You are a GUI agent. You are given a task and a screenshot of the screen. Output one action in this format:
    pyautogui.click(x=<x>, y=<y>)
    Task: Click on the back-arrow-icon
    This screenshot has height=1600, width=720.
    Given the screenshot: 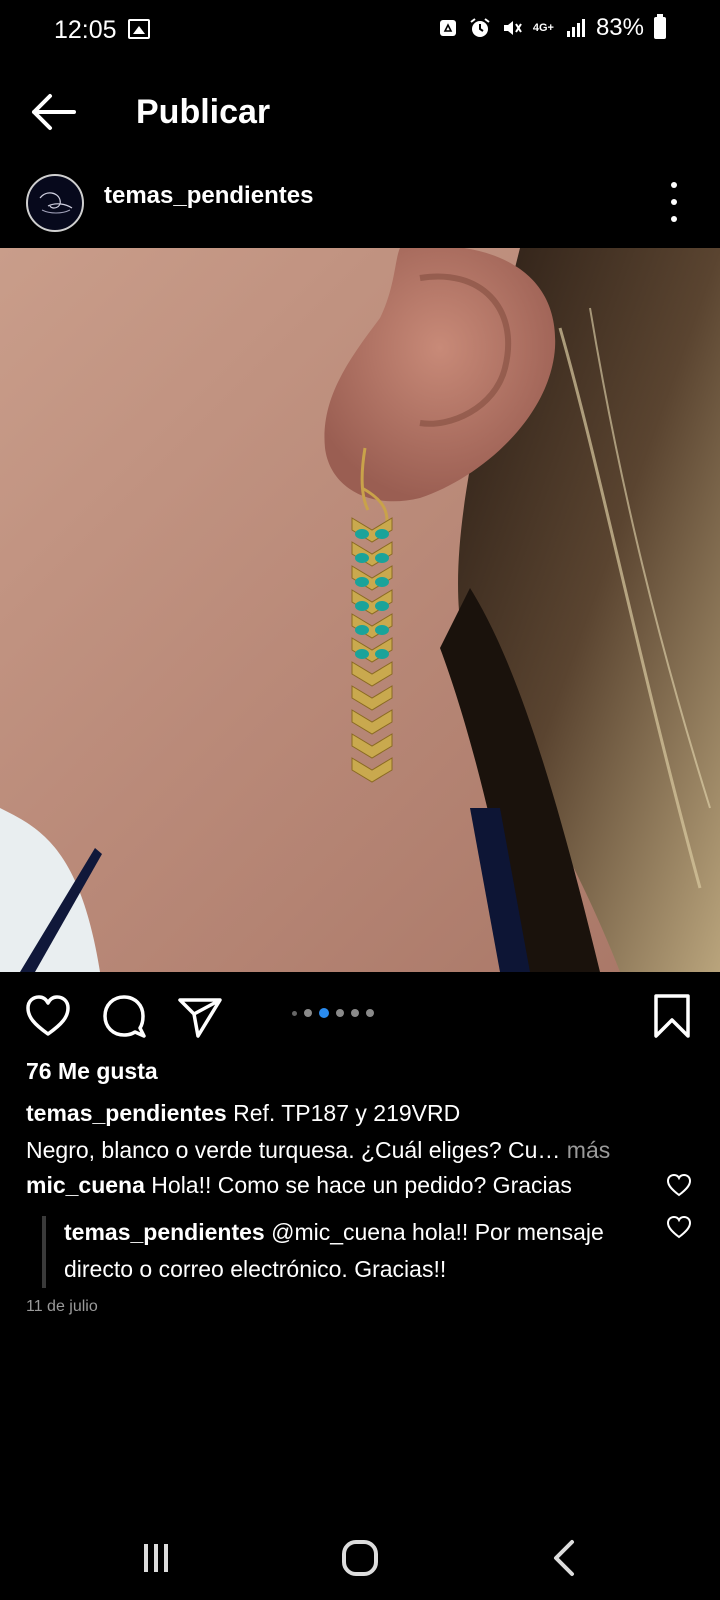 What is the action you would take?
    pyautogui.click(x=54, y=112)
    